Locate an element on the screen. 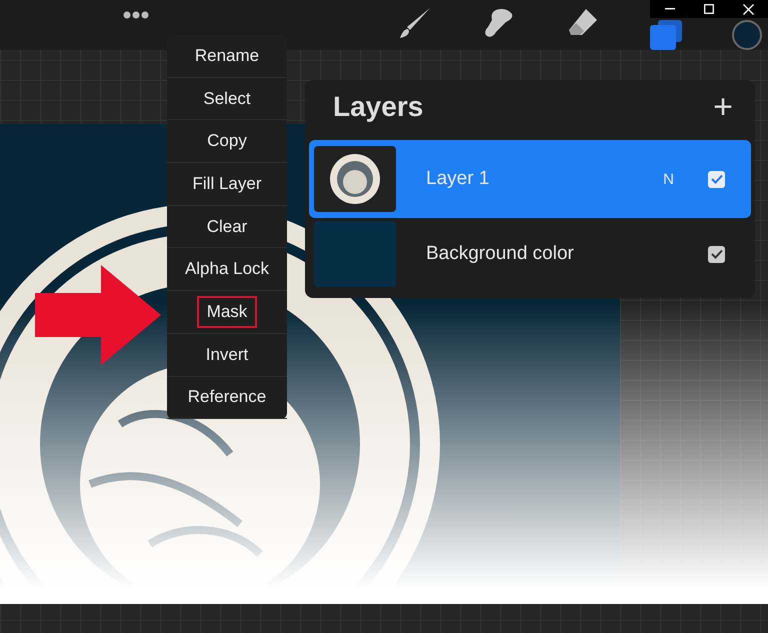 This screenshot has height=633, width=768. arrow-icon is located at coordinates (98, 315).